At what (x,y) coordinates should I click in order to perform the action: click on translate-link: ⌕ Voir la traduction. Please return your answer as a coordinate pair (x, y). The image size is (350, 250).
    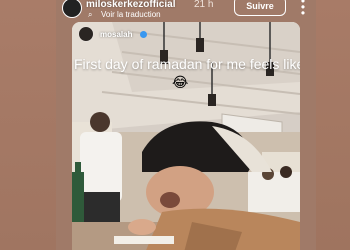
    Looking at the image, I should click on (124, 14).